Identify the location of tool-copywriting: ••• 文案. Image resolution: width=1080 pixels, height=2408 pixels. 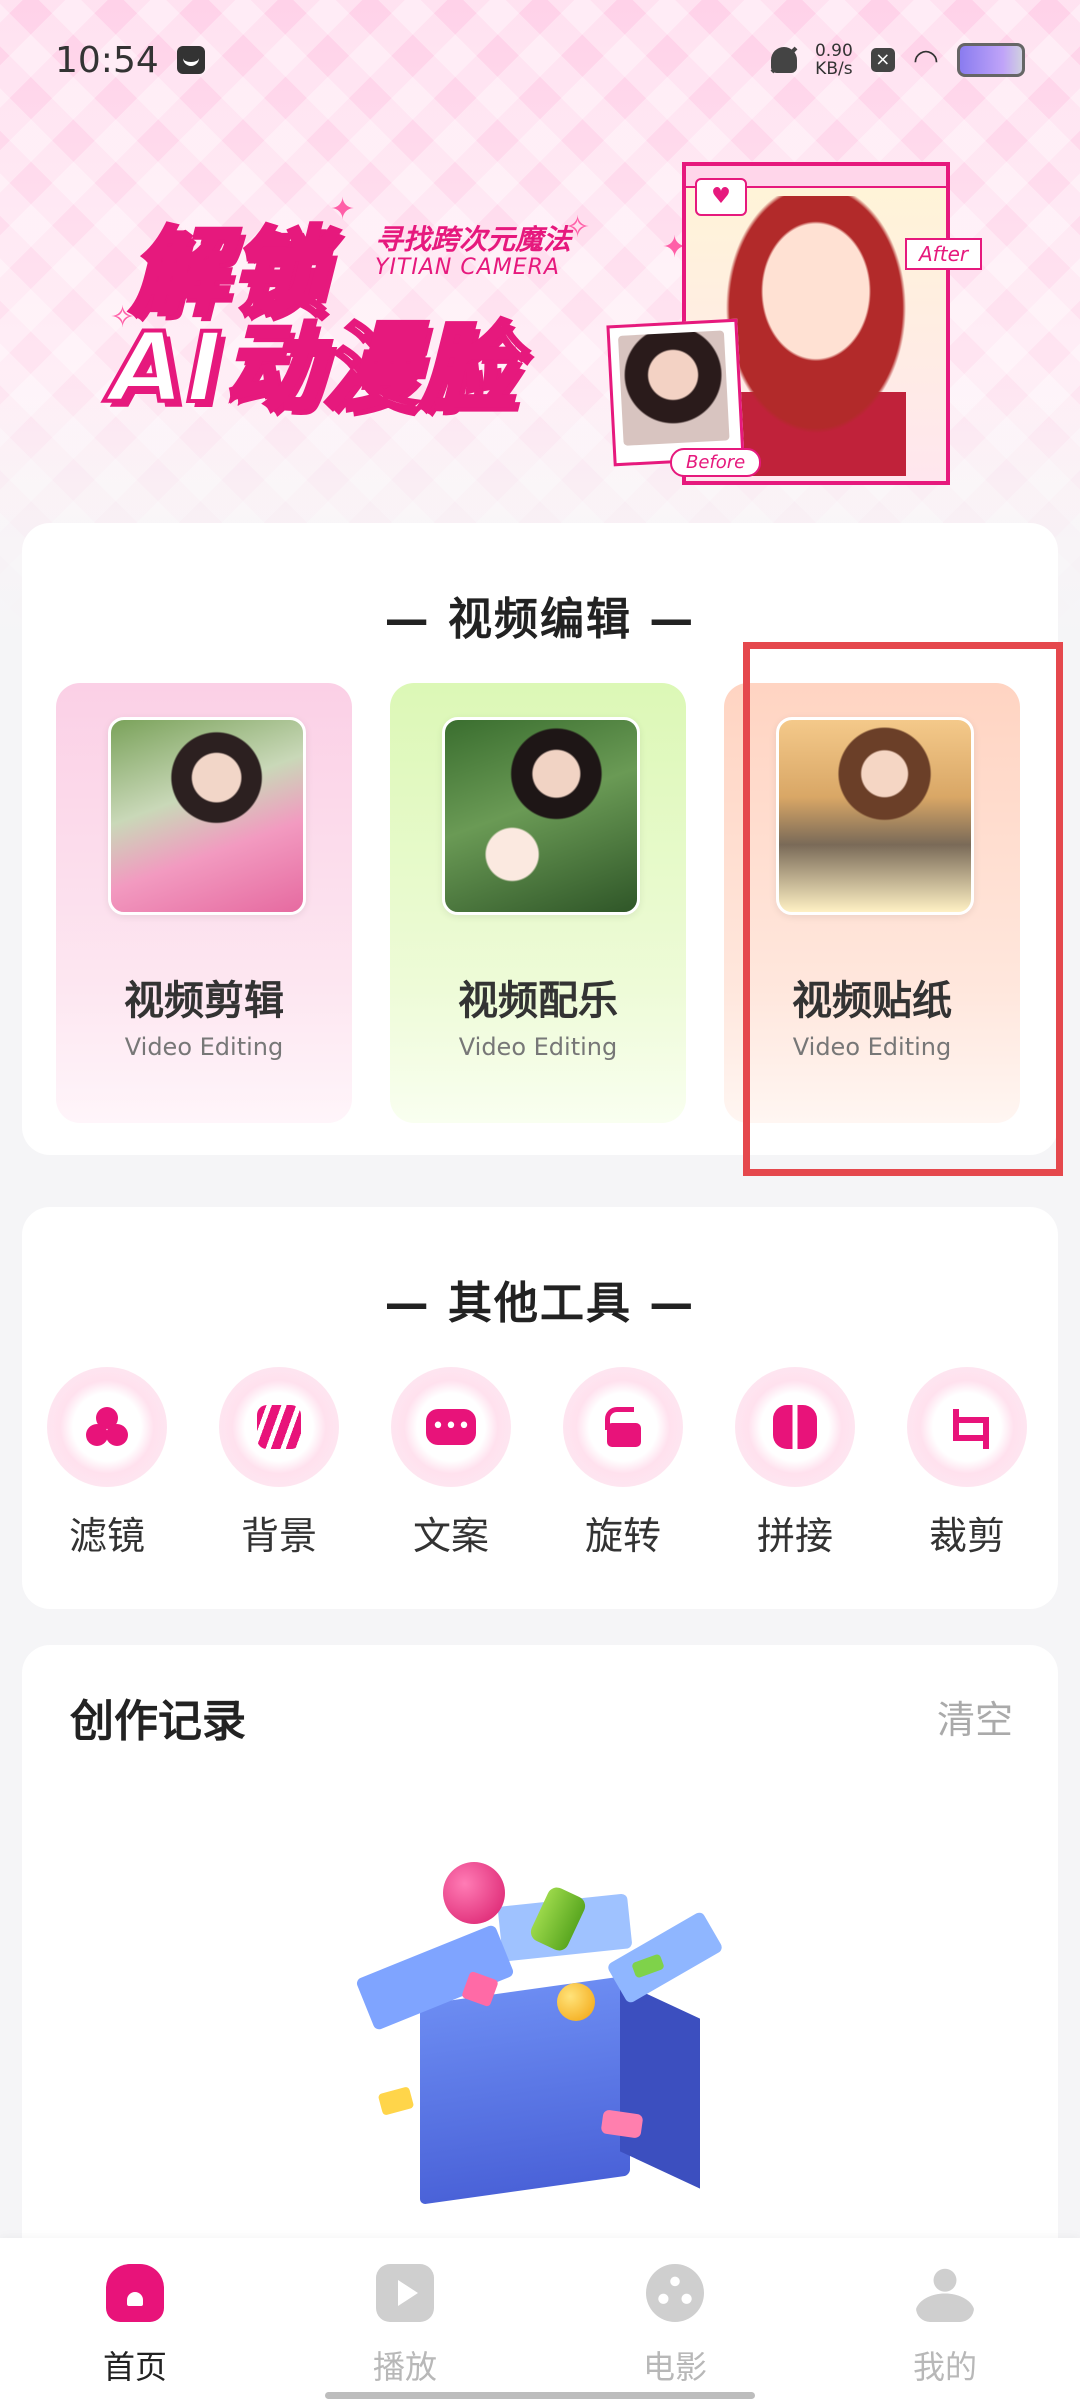
(451, 1463).